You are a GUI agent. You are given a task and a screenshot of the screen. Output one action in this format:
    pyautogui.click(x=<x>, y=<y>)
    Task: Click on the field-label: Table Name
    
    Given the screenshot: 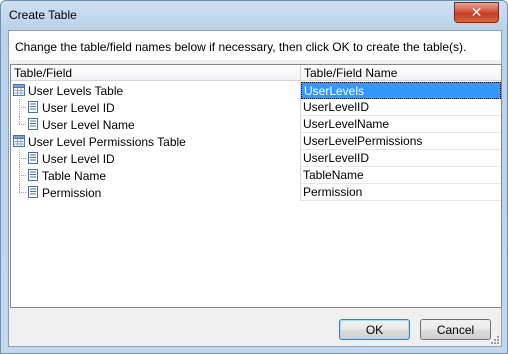 What is the action you would take?
    pyautogui.click(x=74, y=176)
    